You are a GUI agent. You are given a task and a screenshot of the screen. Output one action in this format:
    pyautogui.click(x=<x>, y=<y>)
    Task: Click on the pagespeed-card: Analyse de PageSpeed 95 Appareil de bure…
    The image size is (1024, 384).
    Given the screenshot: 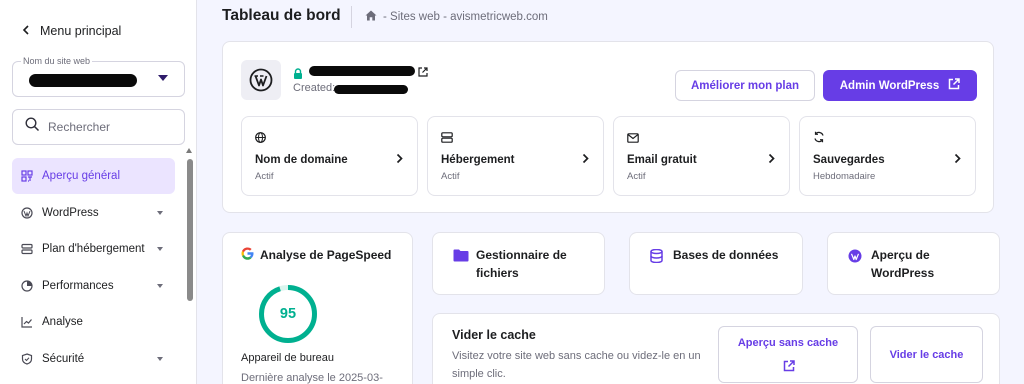 What is the action you would take?
    pyautogui.click(x=317, y=308)
    